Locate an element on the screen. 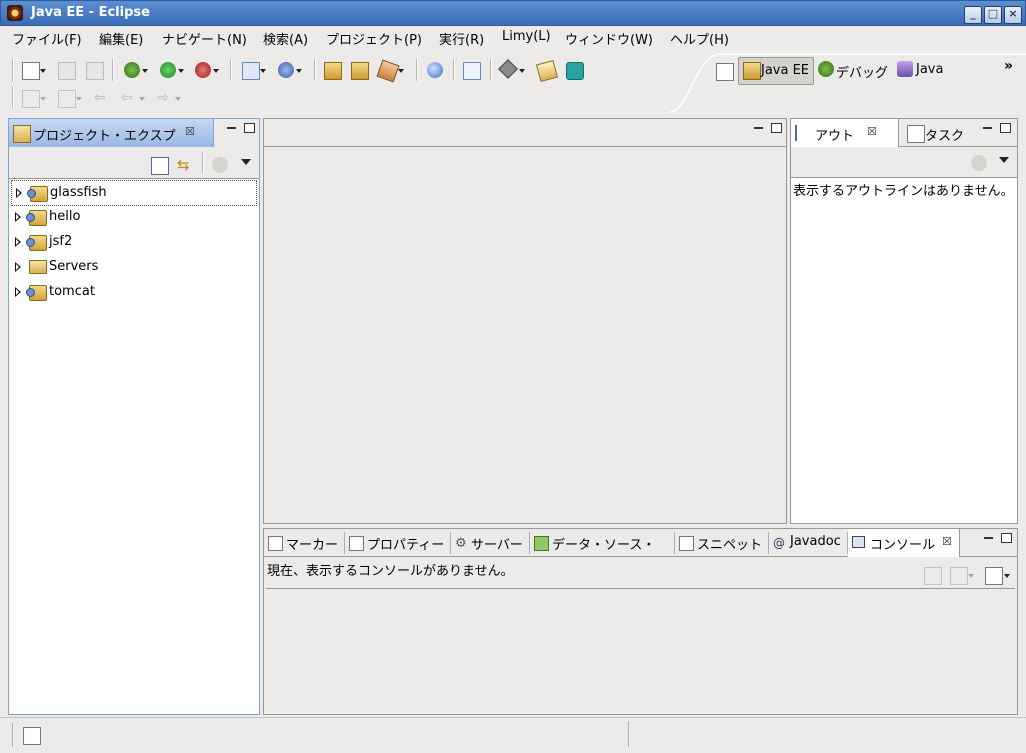 The width and height of the screenshot is (1026, 753). annotation-icon is located at coordinates (508, 69).